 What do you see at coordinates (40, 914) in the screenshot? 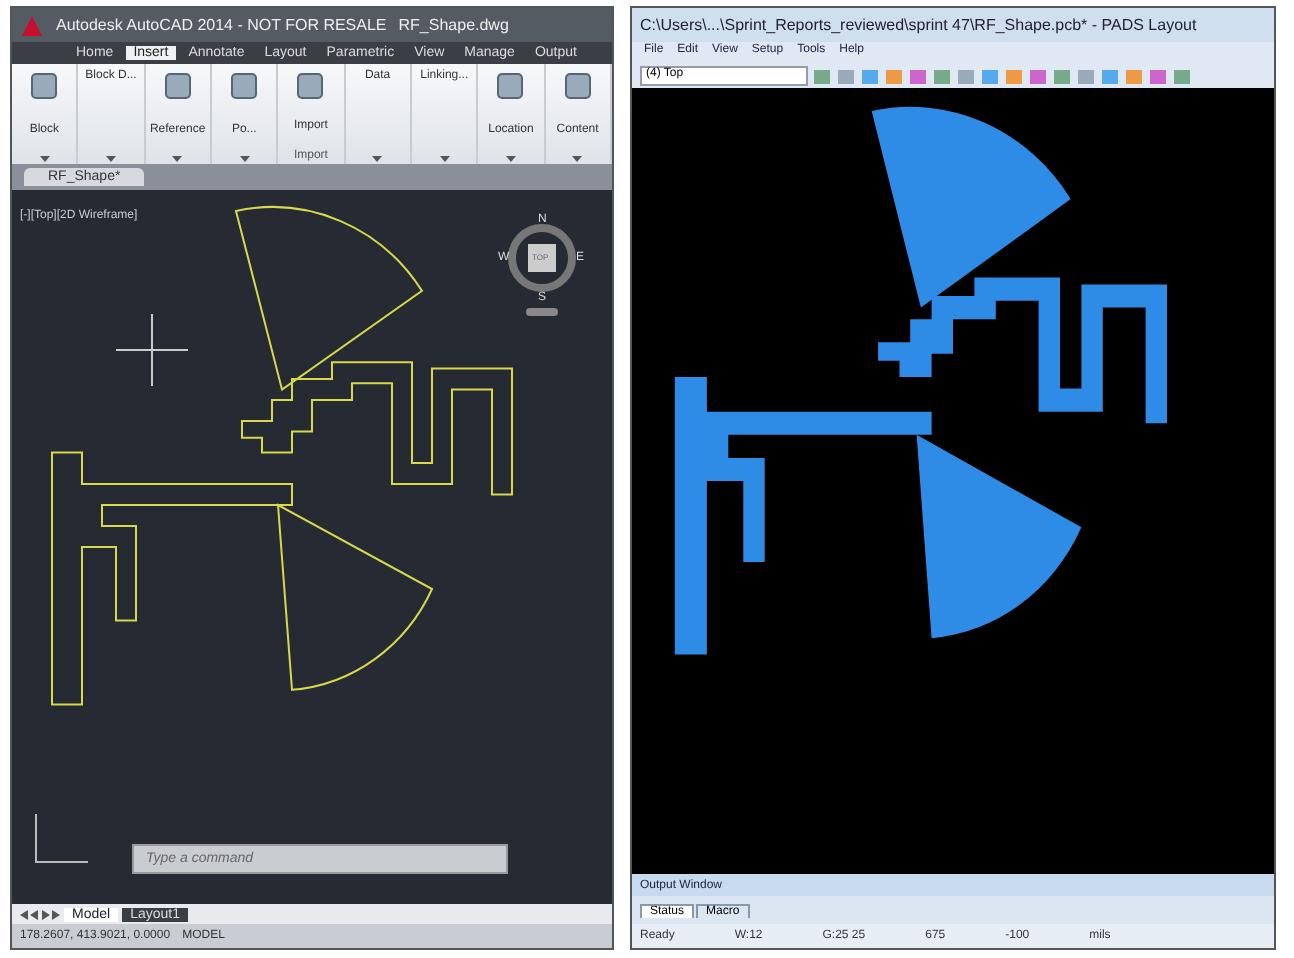
I see `tab-navigation-icon` at bounding box center [40, 914].